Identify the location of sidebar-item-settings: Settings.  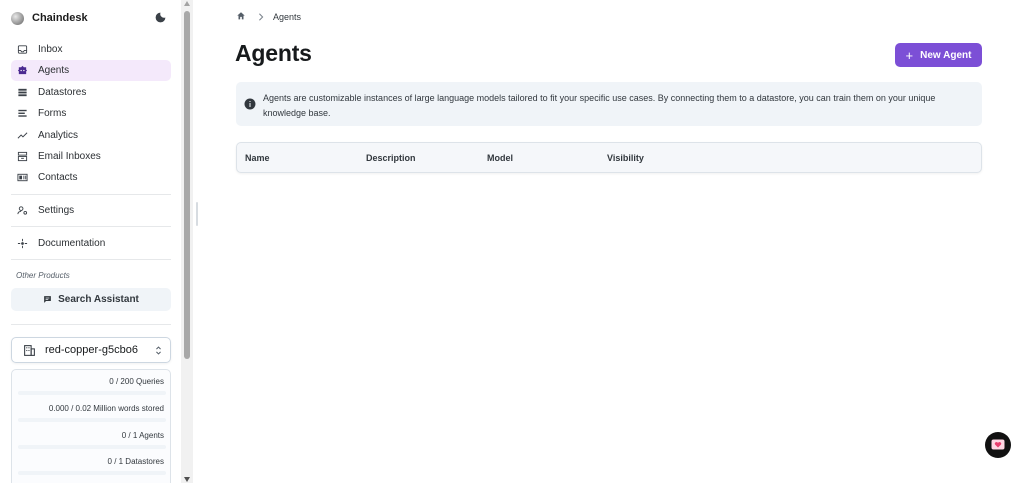
(91, 210).